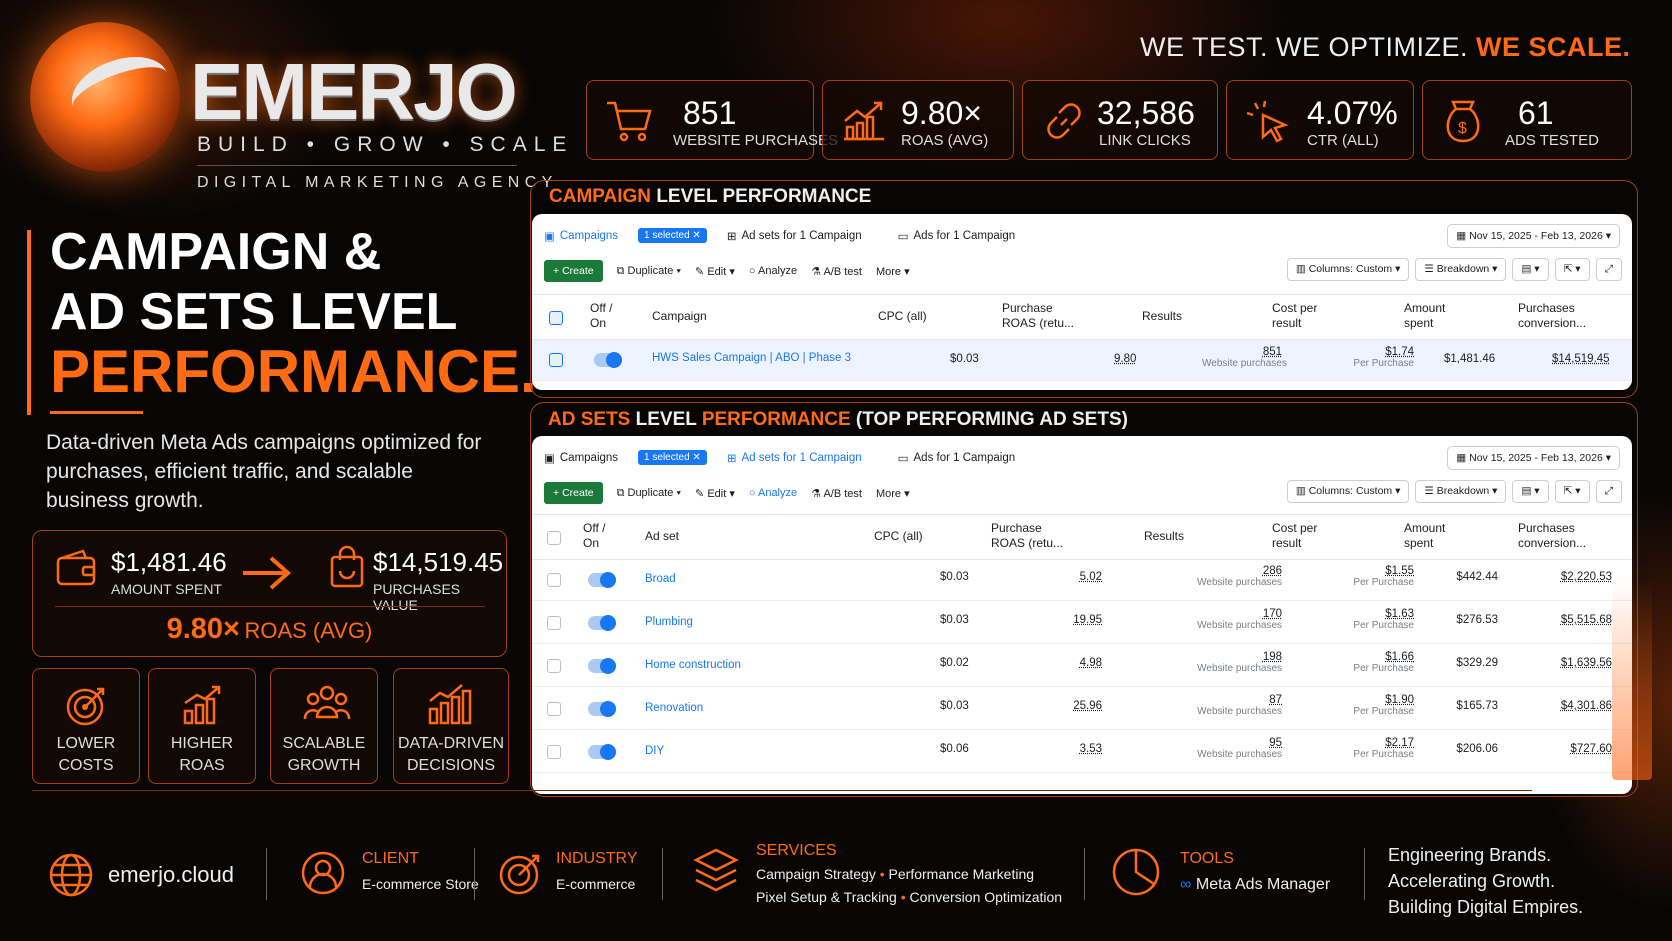 Image resolution: width=1672 pixels, height=941 pixels. I want to click on column-header-campaign: Campaign, so click(679, 316).